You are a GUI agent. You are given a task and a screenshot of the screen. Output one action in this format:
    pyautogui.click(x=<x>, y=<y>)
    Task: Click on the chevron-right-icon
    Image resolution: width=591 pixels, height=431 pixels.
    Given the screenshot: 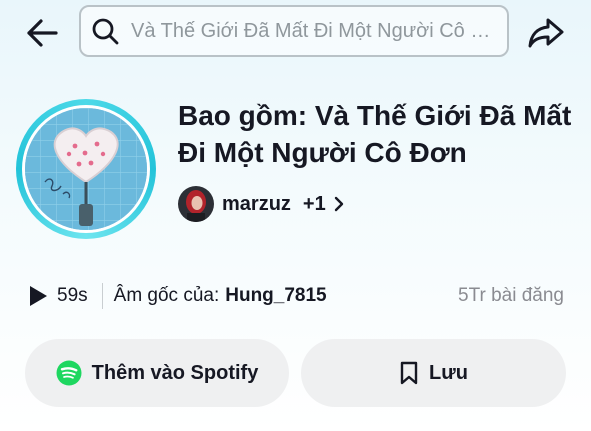 What is the action you would take?
    pyautogui.click(x=339, y=204)
    